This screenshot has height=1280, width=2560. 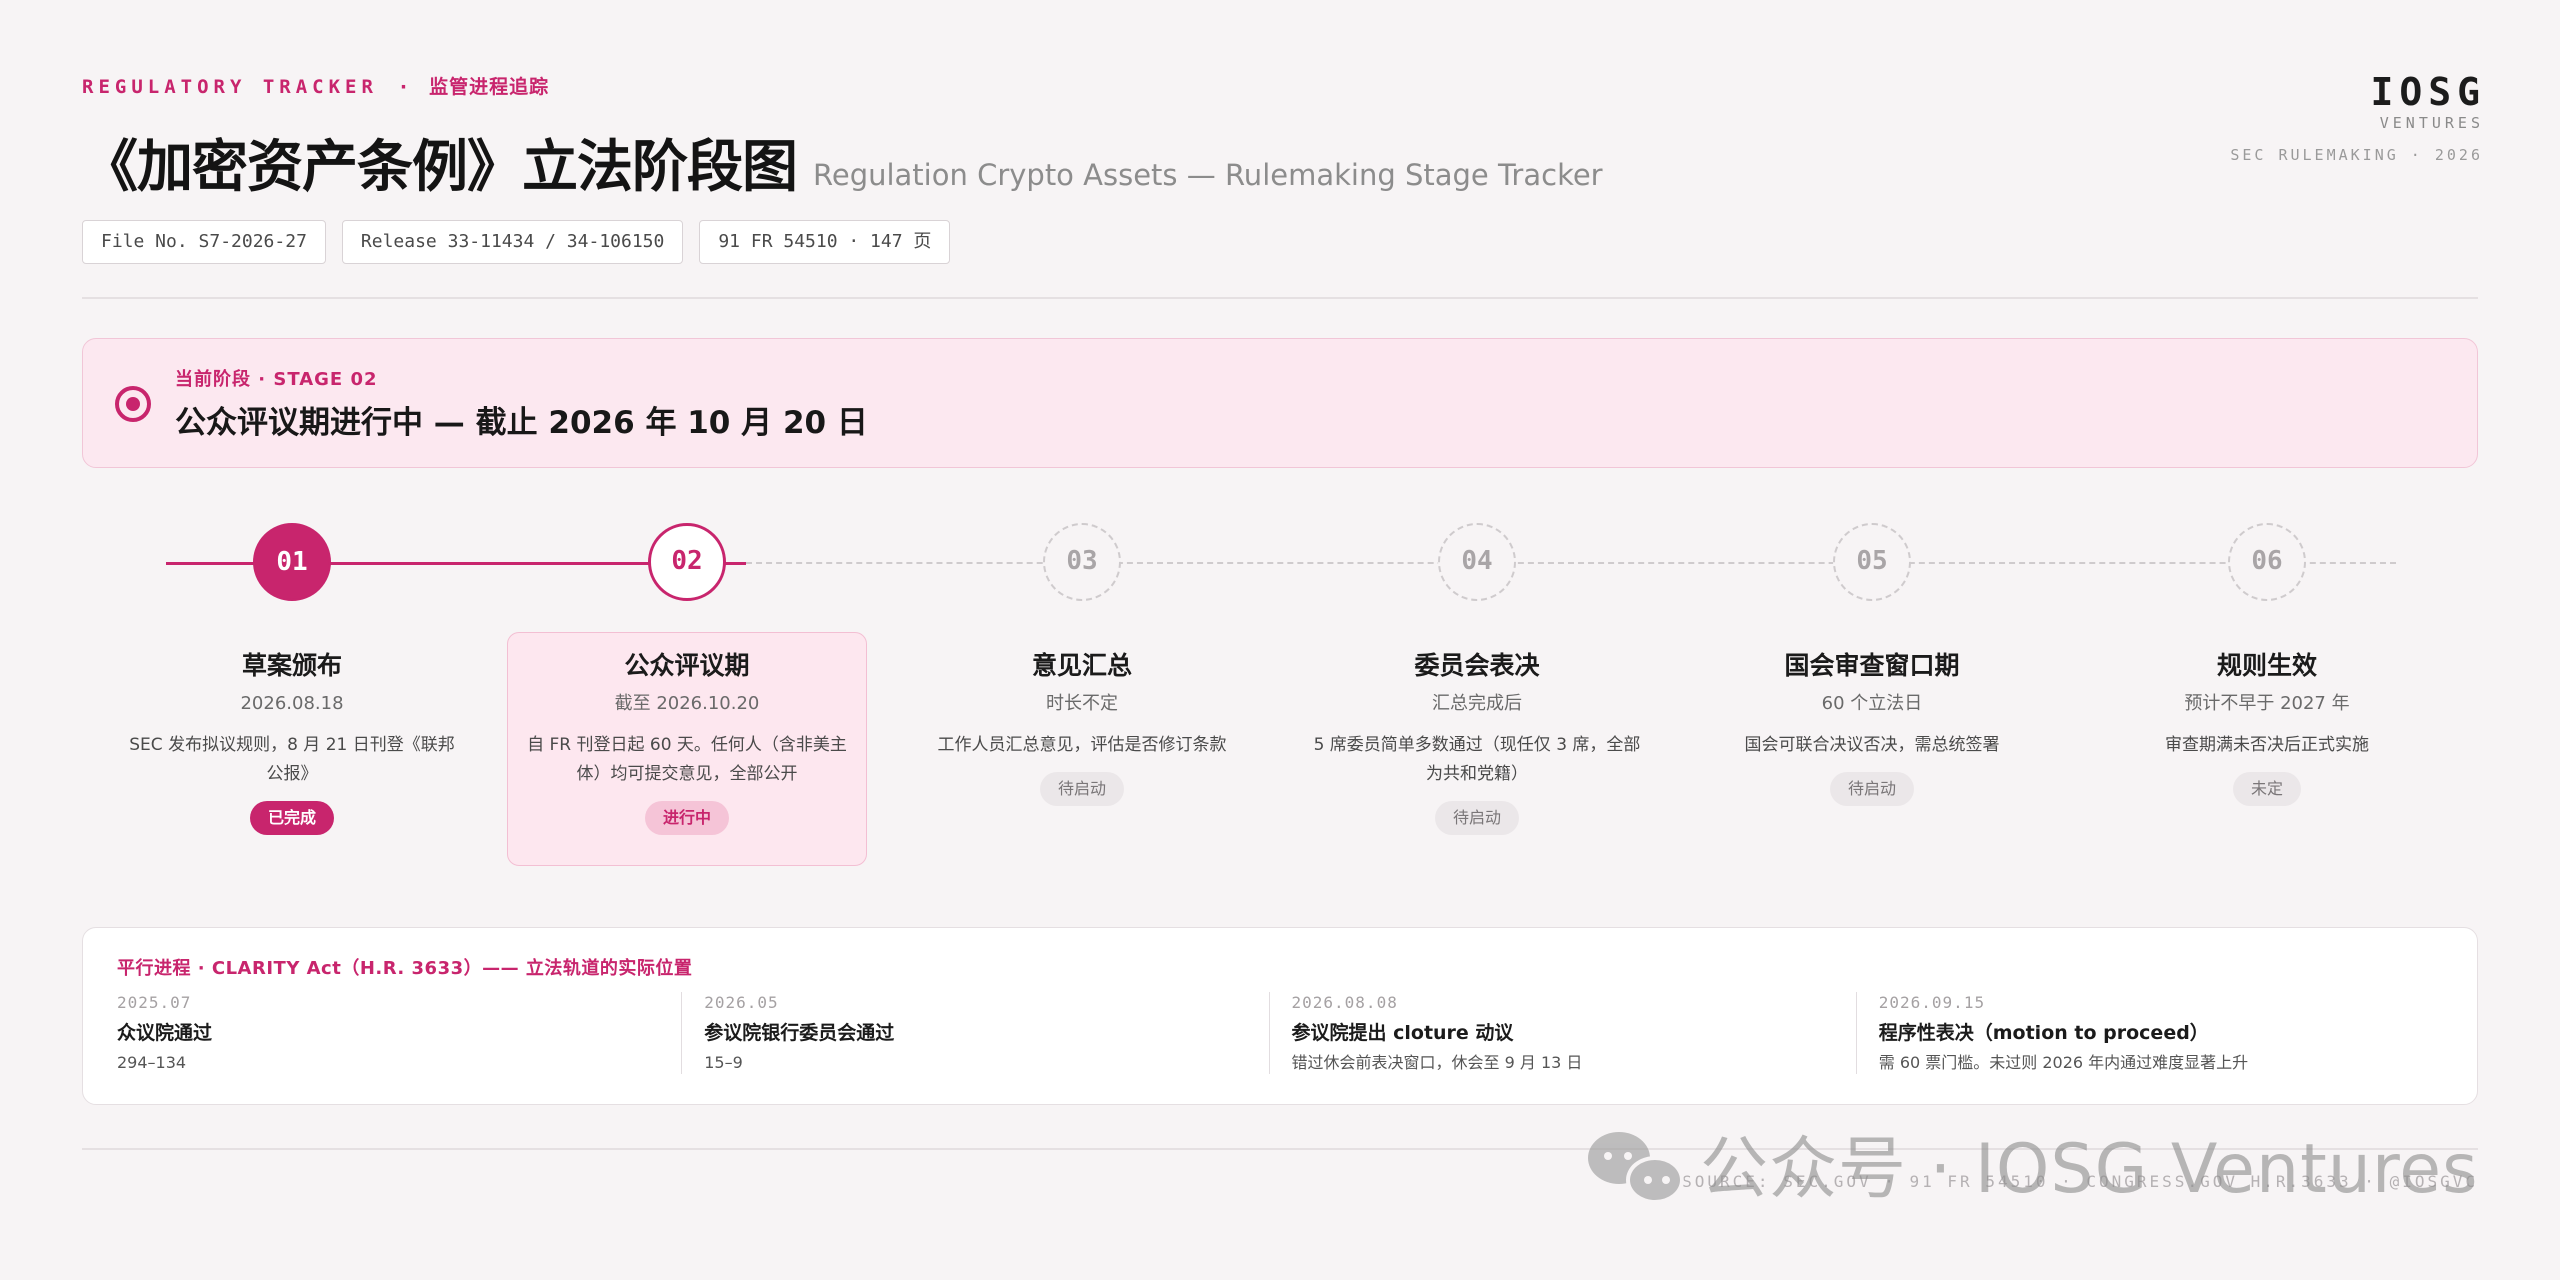 What do you see at coordinates (723, 1062) in the screenshot?
I see `parallel-note: 15–9` at bounding box center [723, 1062].